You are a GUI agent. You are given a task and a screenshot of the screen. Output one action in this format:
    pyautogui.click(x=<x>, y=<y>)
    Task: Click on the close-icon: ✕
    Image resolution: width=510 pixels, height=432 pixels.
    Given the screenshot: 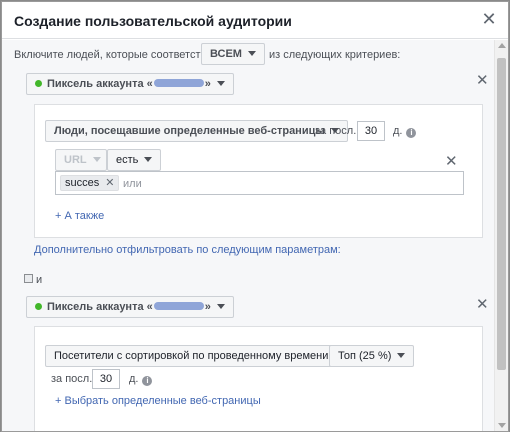 What is the action you would take?
    pyautogui.click(x=489, y=19)
    